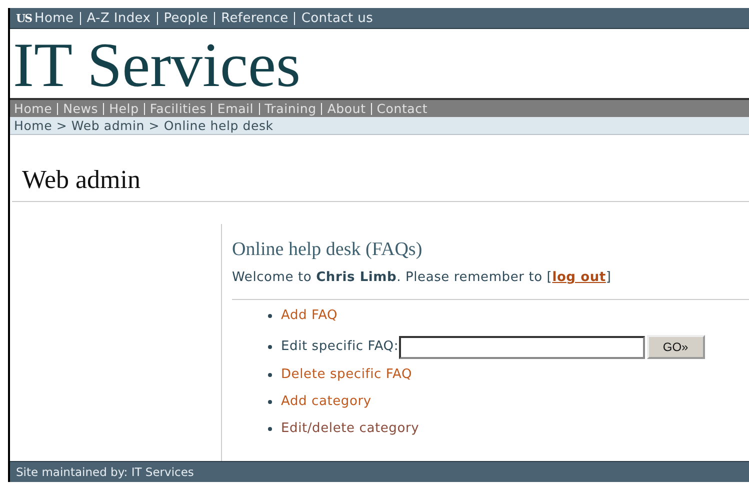 This screenshot has height=489, width=749. What do you see at coordinates (157, 62) in the screenshot?
I see `site-title: IT Services` at bounding box center [157, 62].